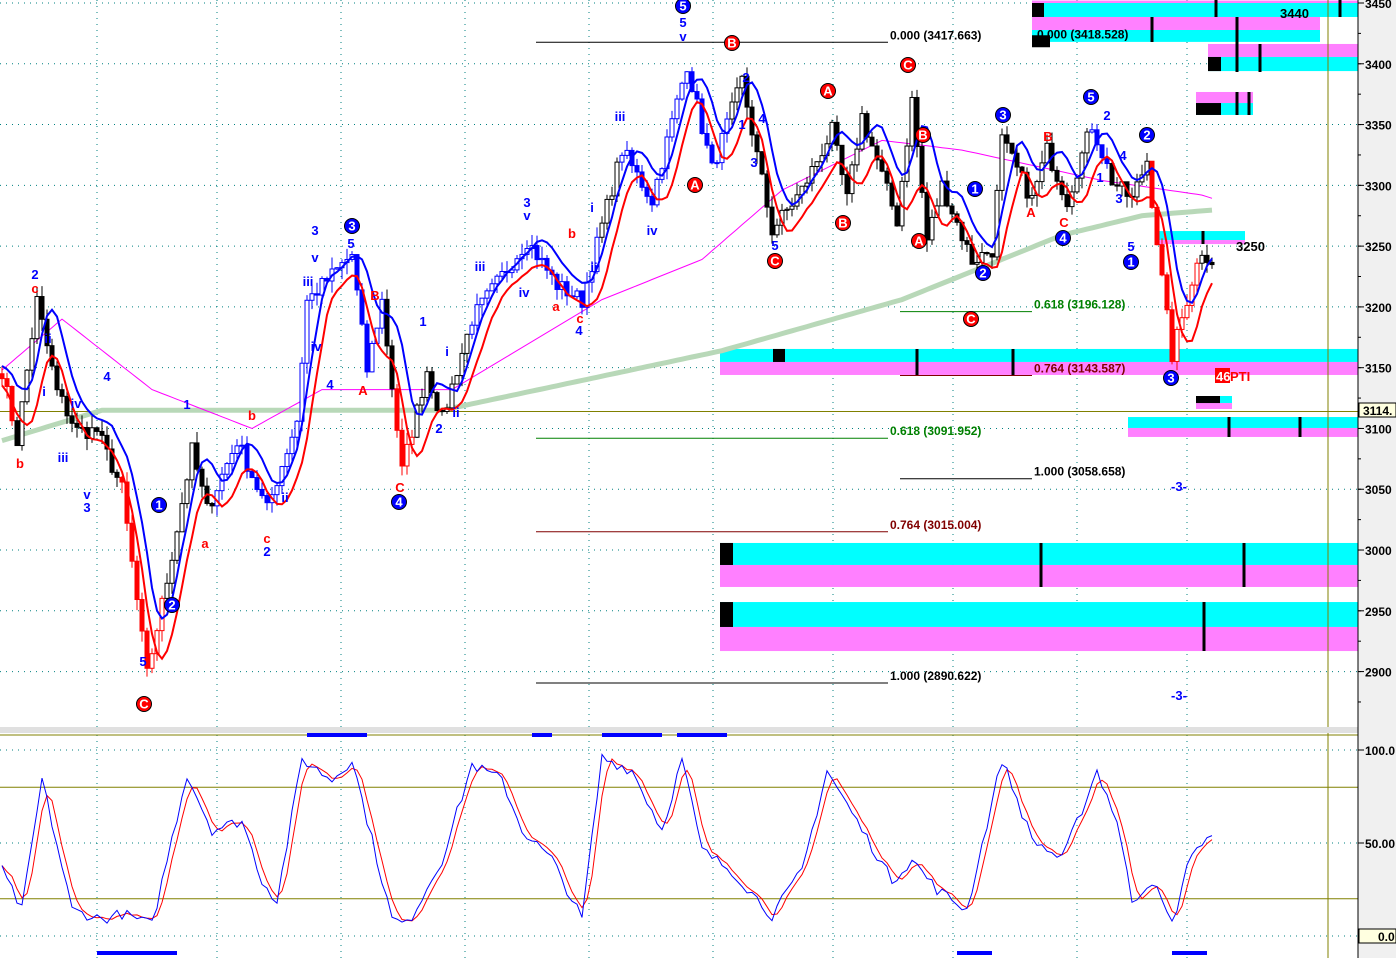 Image resolution: width=1396 pixels, height=958 pixels. I want to click on wave-circle-label: B, so click(731, 43).